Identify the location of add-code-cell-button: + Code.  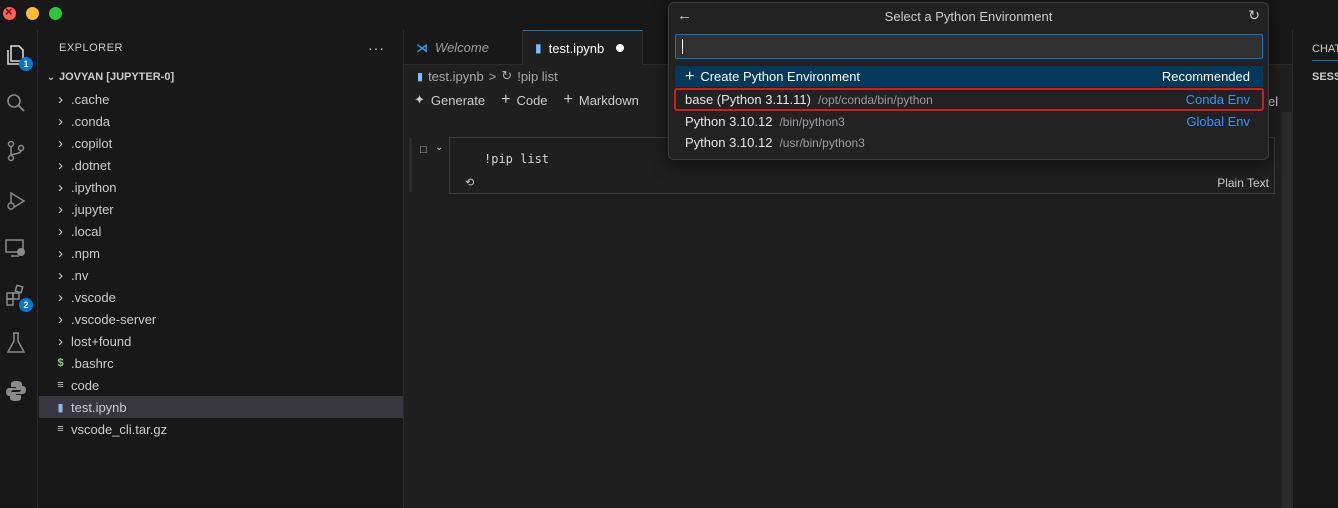
(524, 100).